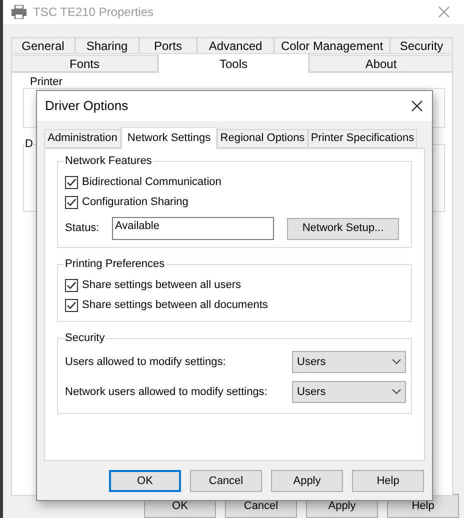 The width and height of the screenshot is (464, 518). I want to click on tab: Printer Specifications, so click(362, 138).